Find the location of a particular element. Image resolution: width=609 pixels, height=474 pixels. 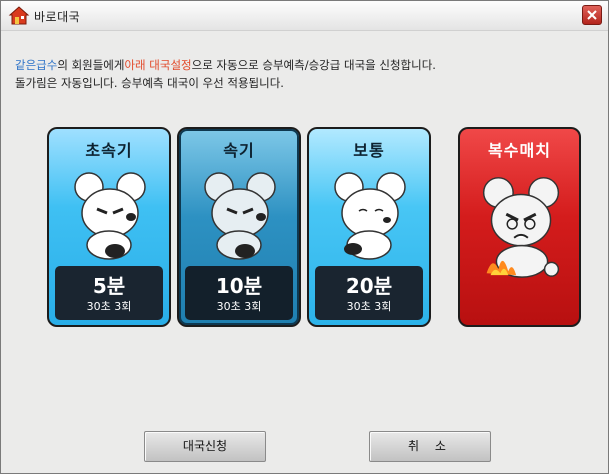

house-icon is located at coordinates (19, 16).